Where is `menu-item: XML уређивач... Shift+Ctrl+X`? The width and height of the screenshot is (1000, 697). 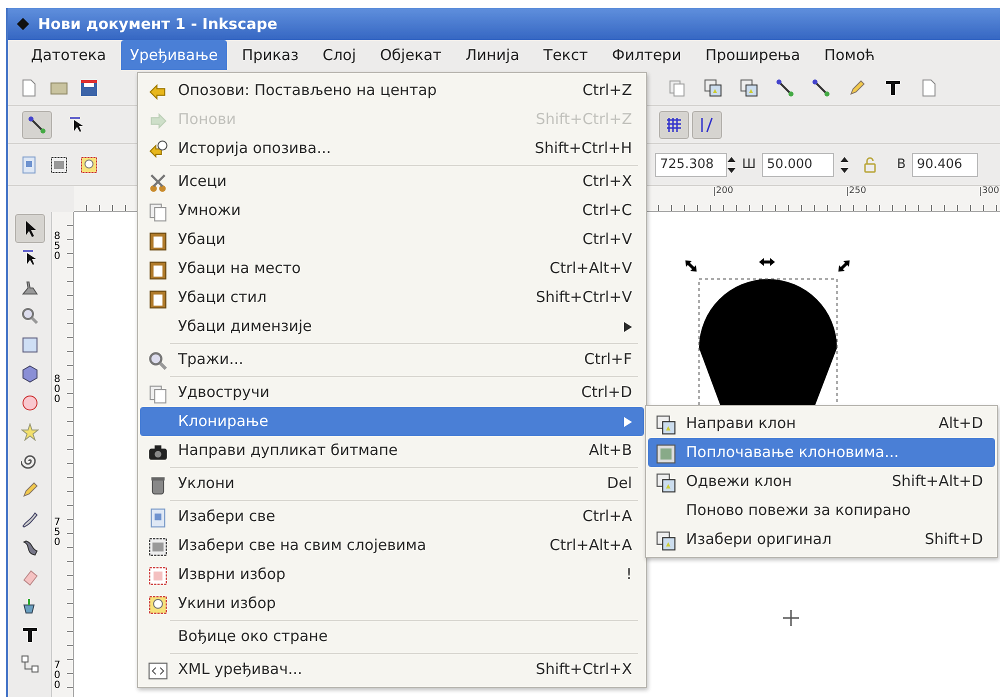 menu-item: XML уређивач... Shift+Ctrl+X is located at coordinates (392, 669).